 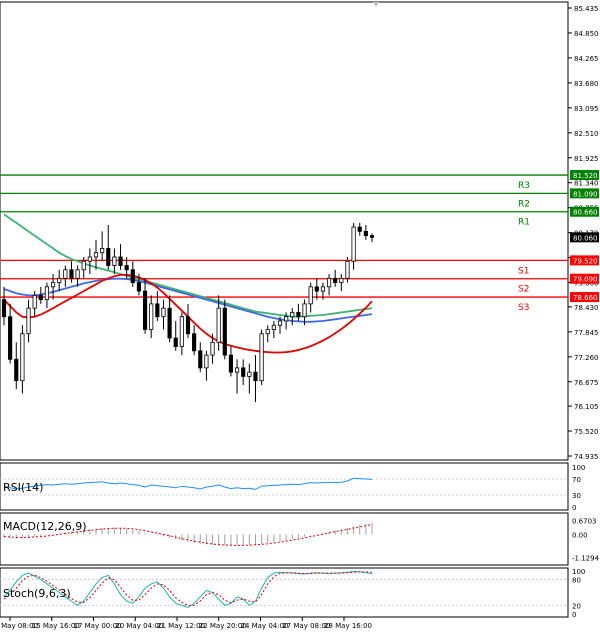 I want to click on price-tick-label: 75.520, so click(x=586, y=432).